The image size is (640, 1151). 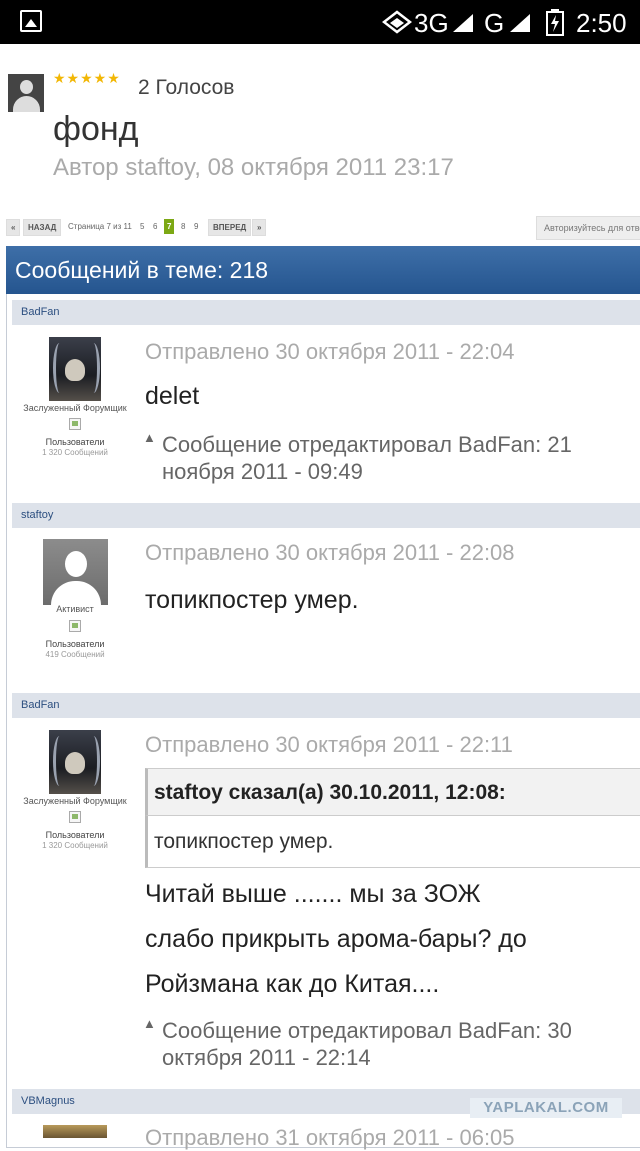 What do you see at coordinates (42, 227) in the screenshot?
I see `pagination-back-button: НАЗАД` at bounding box center [42, 227].